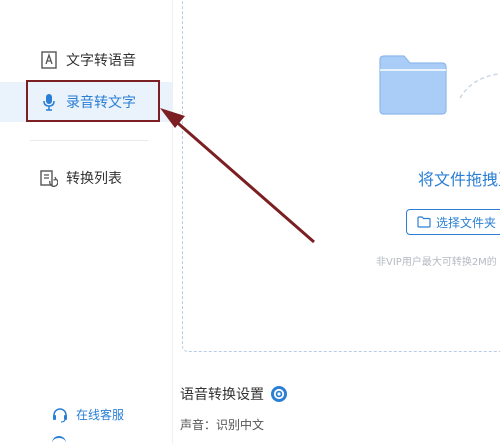 Image resolution: width=500 pixels, height=446 pixels. I want to click on sidebar-item-convert-list: 转换列表, so click(86, 178).